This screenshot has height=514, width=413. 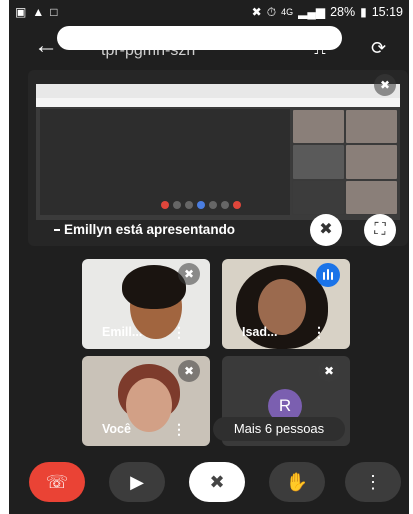 What do you see at coordinates (326, 230) in the screenshot?
I see `pin-off-button: ✖` at bounding box center [326, 230].